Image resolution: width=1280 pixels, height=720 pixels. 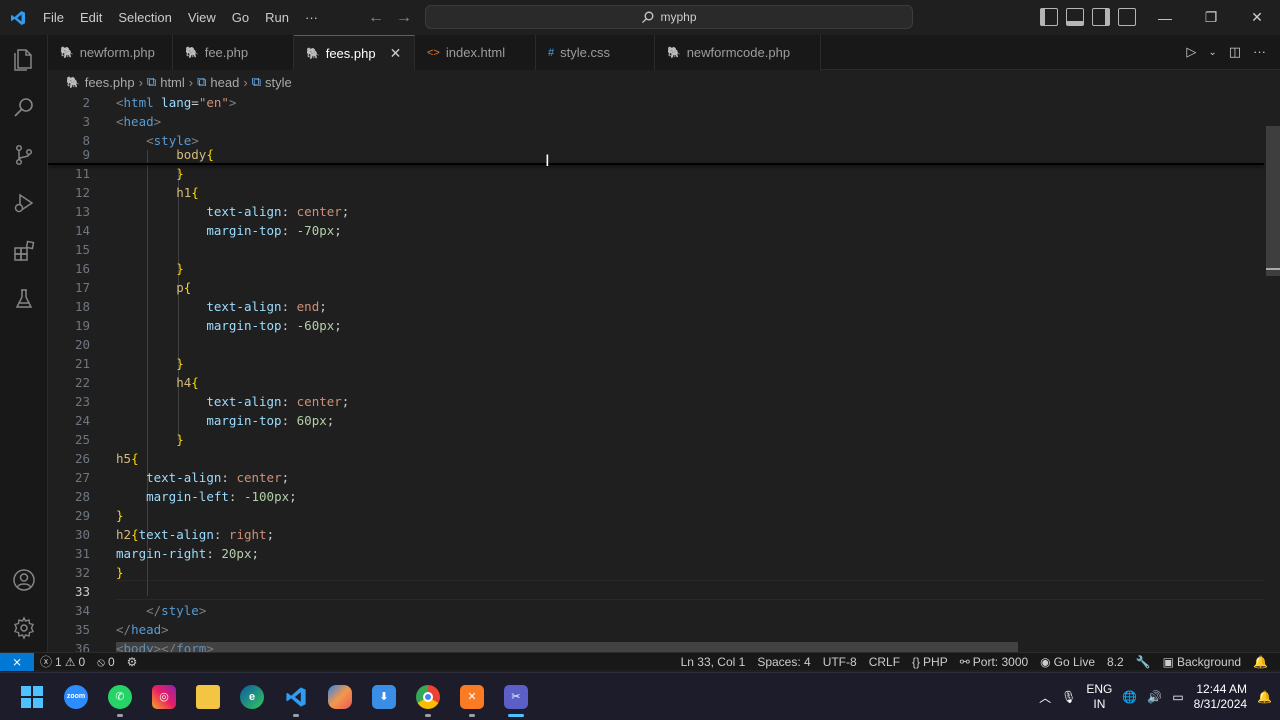 I want to click on toggle-secondary-sidebar-icon, so click(x=1101, y=17).